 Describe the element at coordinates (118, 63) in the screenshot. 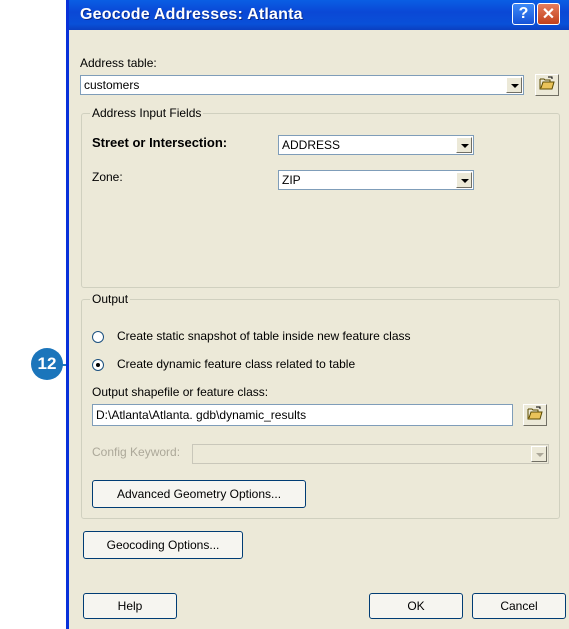

I see `address-table-label: Address table:` at that location.